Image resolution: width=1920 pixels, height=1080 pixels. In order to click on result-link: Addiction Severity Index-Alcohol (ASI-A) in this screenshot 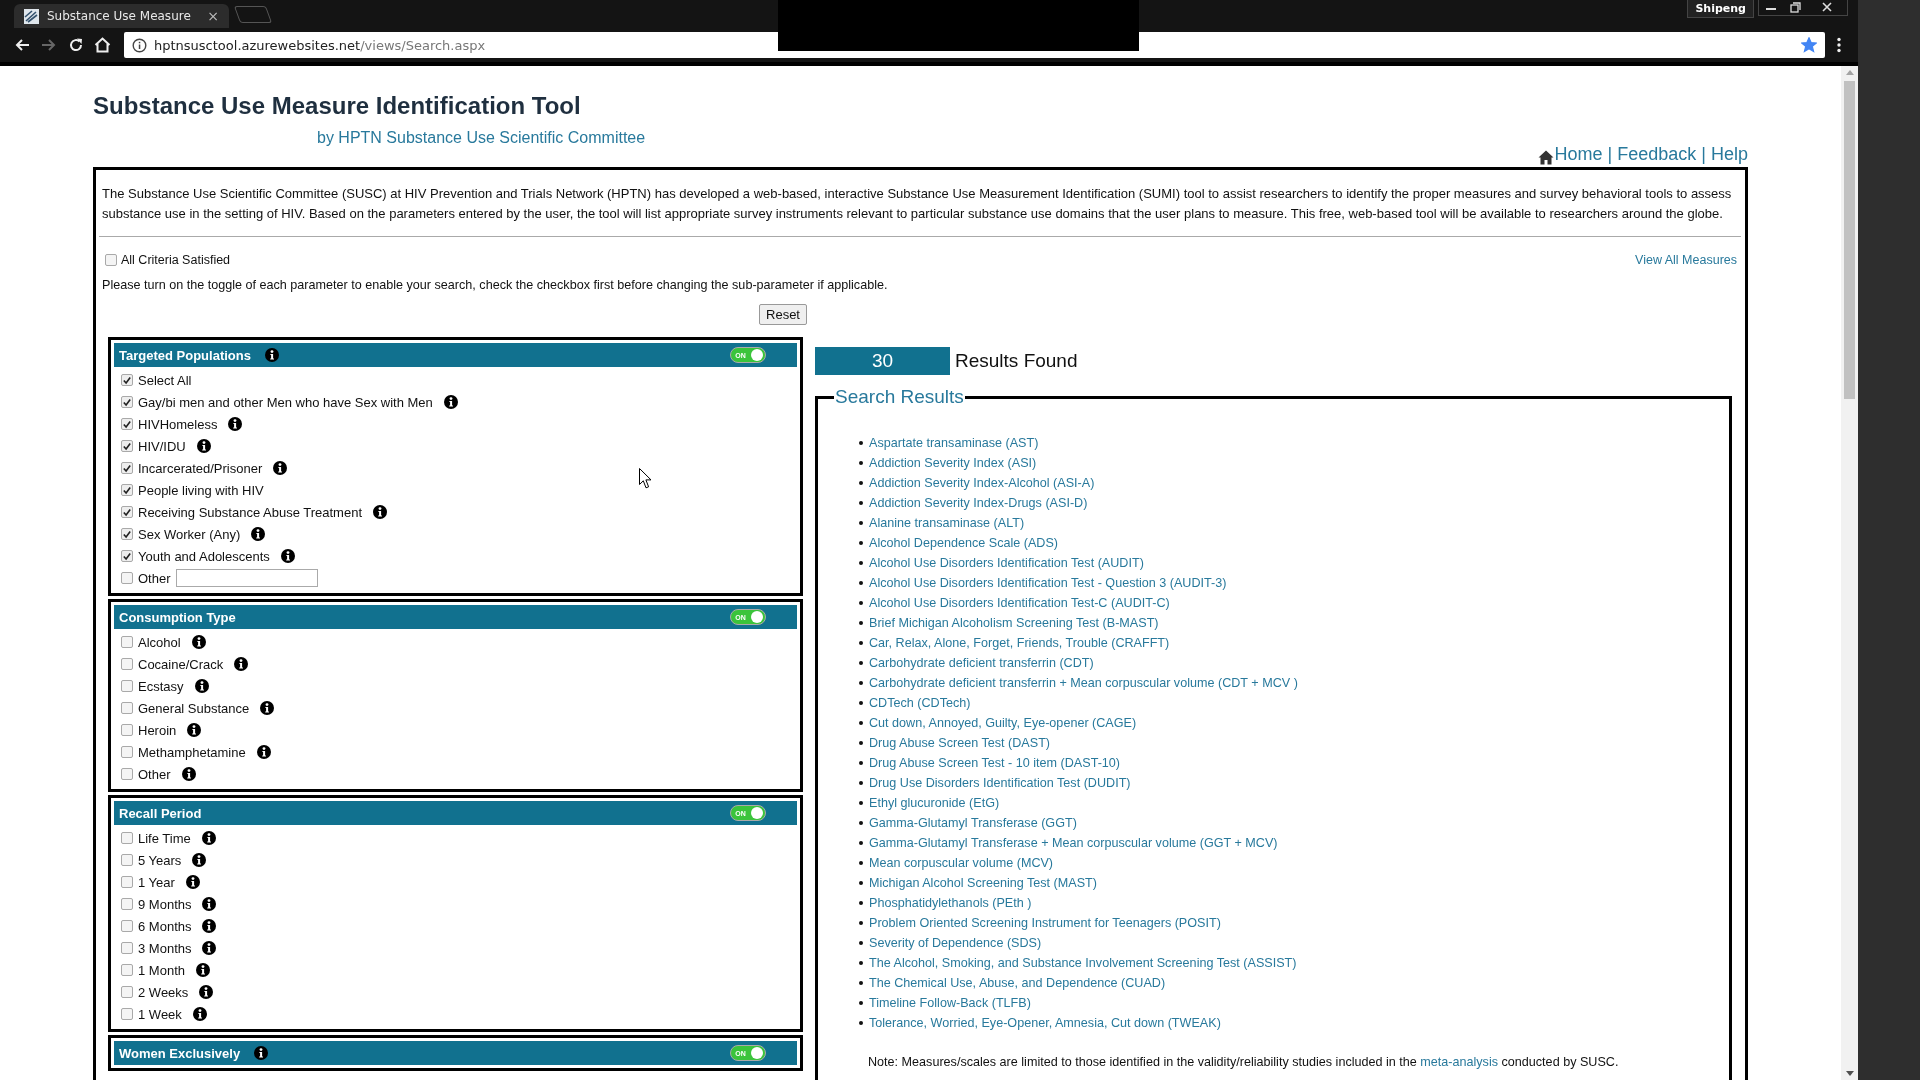, I will do `click(982, 483)`.